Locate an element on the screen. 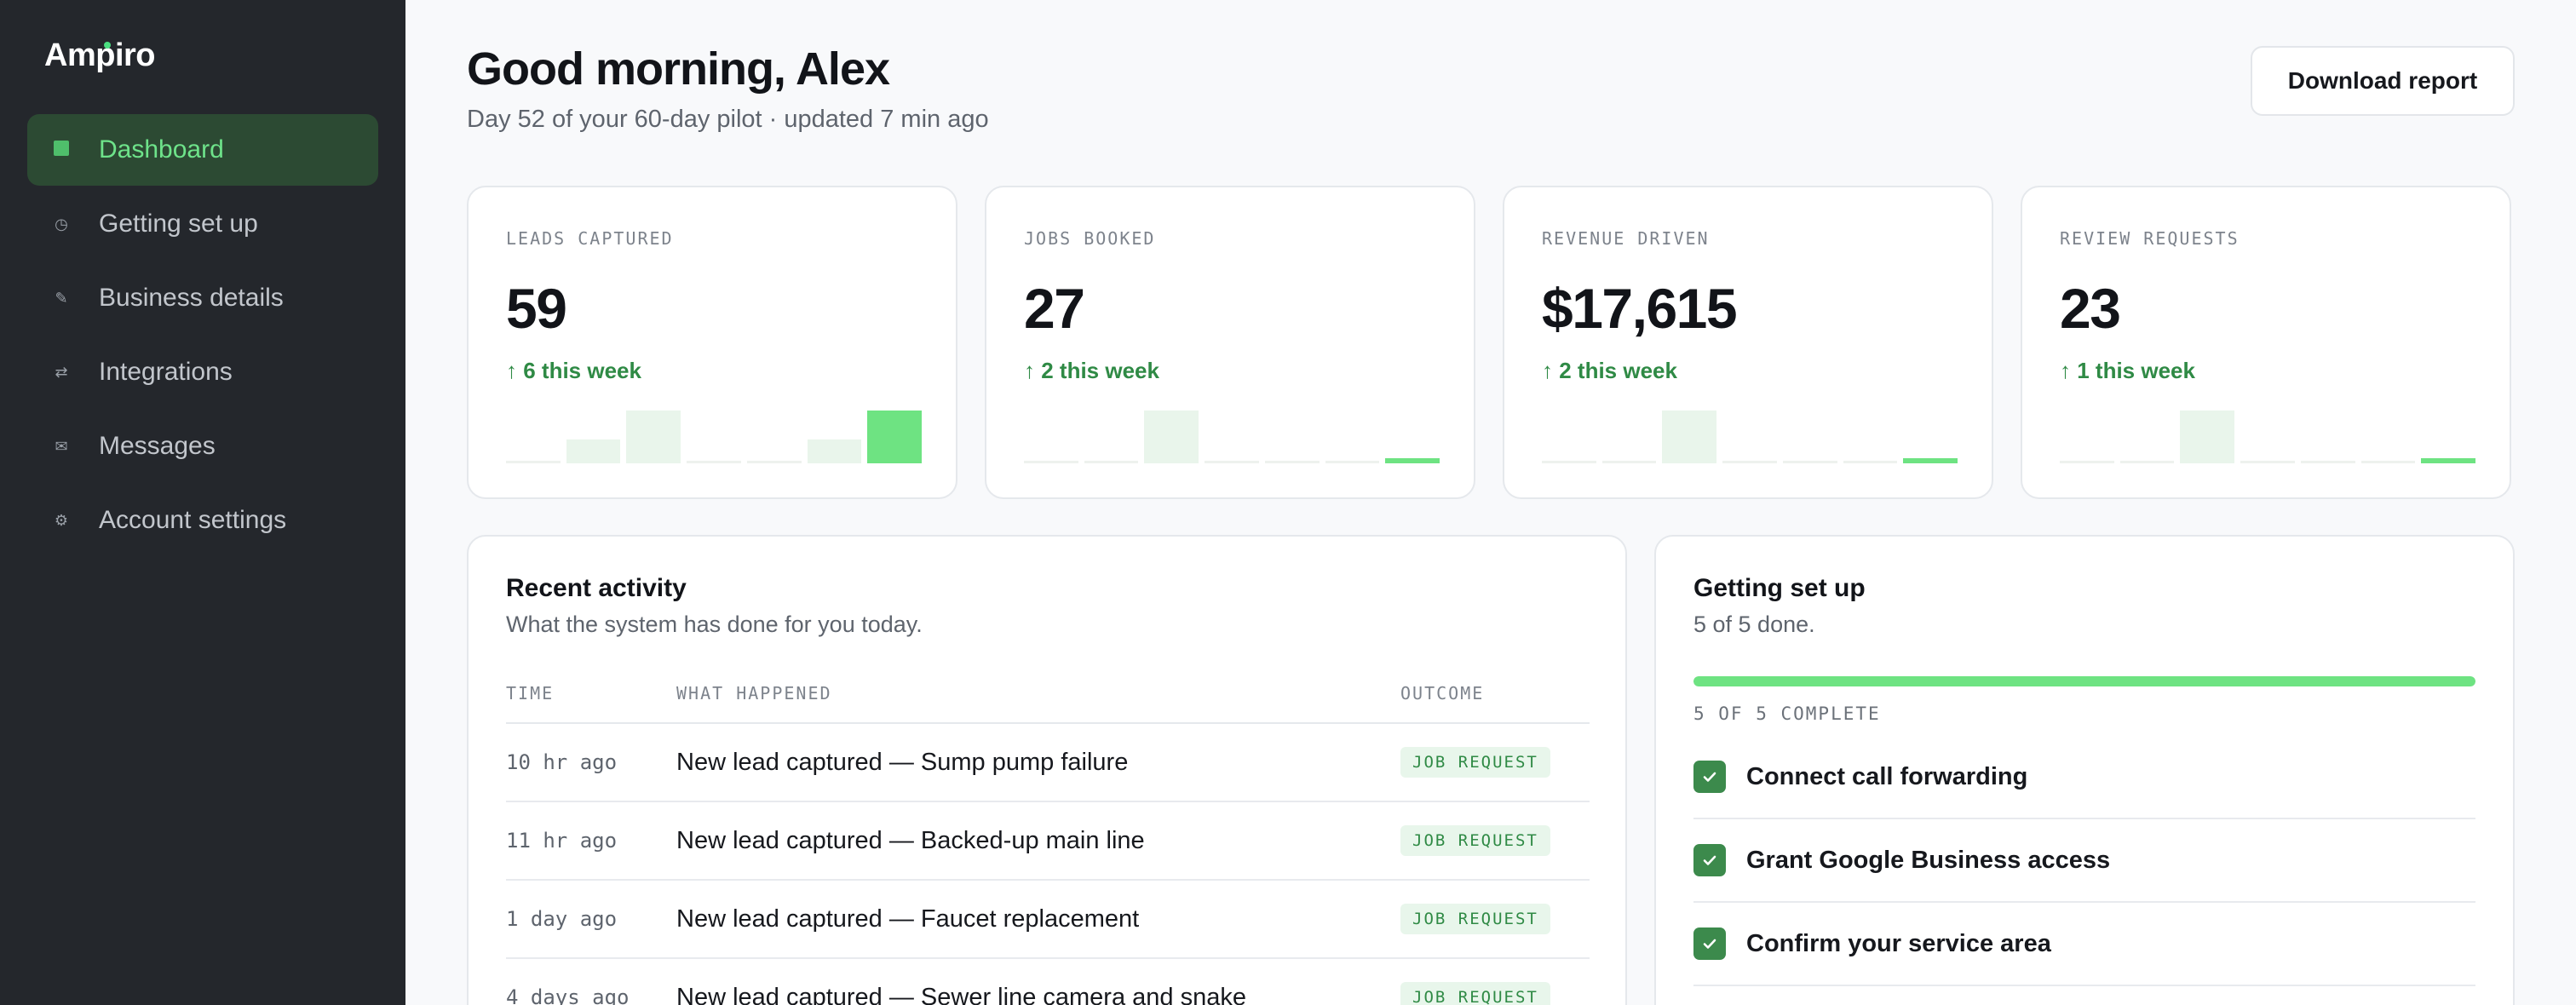 The width and height of the screenshot is (2576, 1005). sidebar-item-dashboard: Dashboard is located at coordinates (203, 150).